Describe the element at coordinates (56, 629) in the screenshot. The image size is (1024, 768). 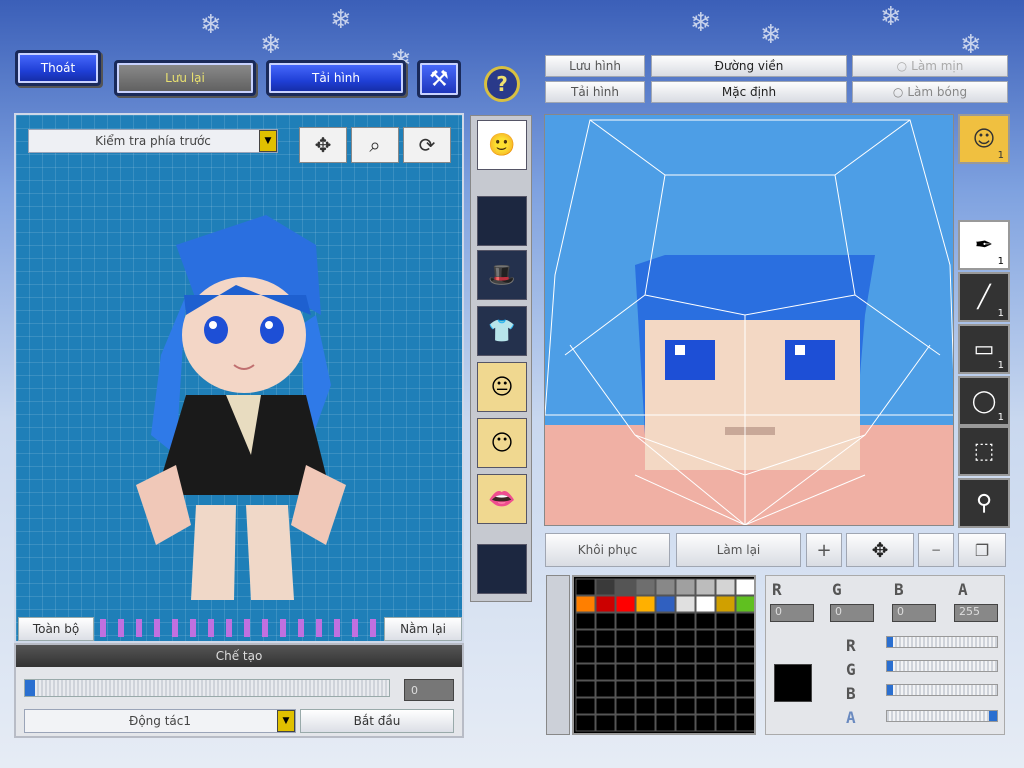
I see `all-button: Toàn bộ` at that location.